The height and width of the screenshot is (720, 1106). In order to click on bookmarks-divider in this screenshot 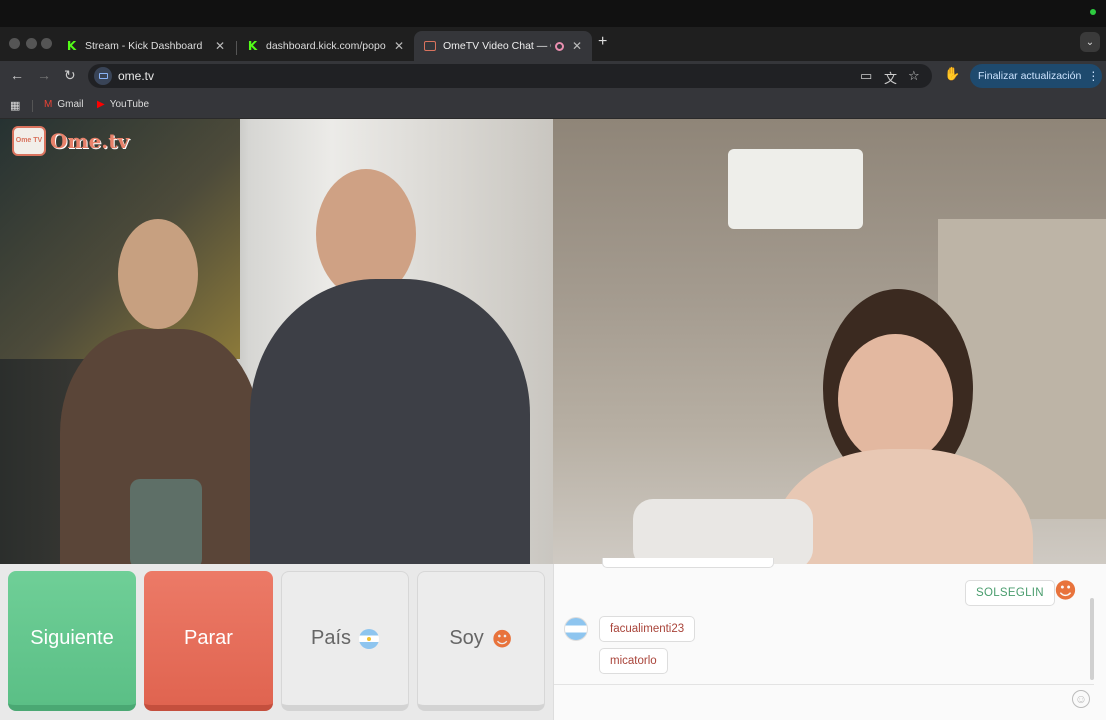, I will do `click(32, 106)`.